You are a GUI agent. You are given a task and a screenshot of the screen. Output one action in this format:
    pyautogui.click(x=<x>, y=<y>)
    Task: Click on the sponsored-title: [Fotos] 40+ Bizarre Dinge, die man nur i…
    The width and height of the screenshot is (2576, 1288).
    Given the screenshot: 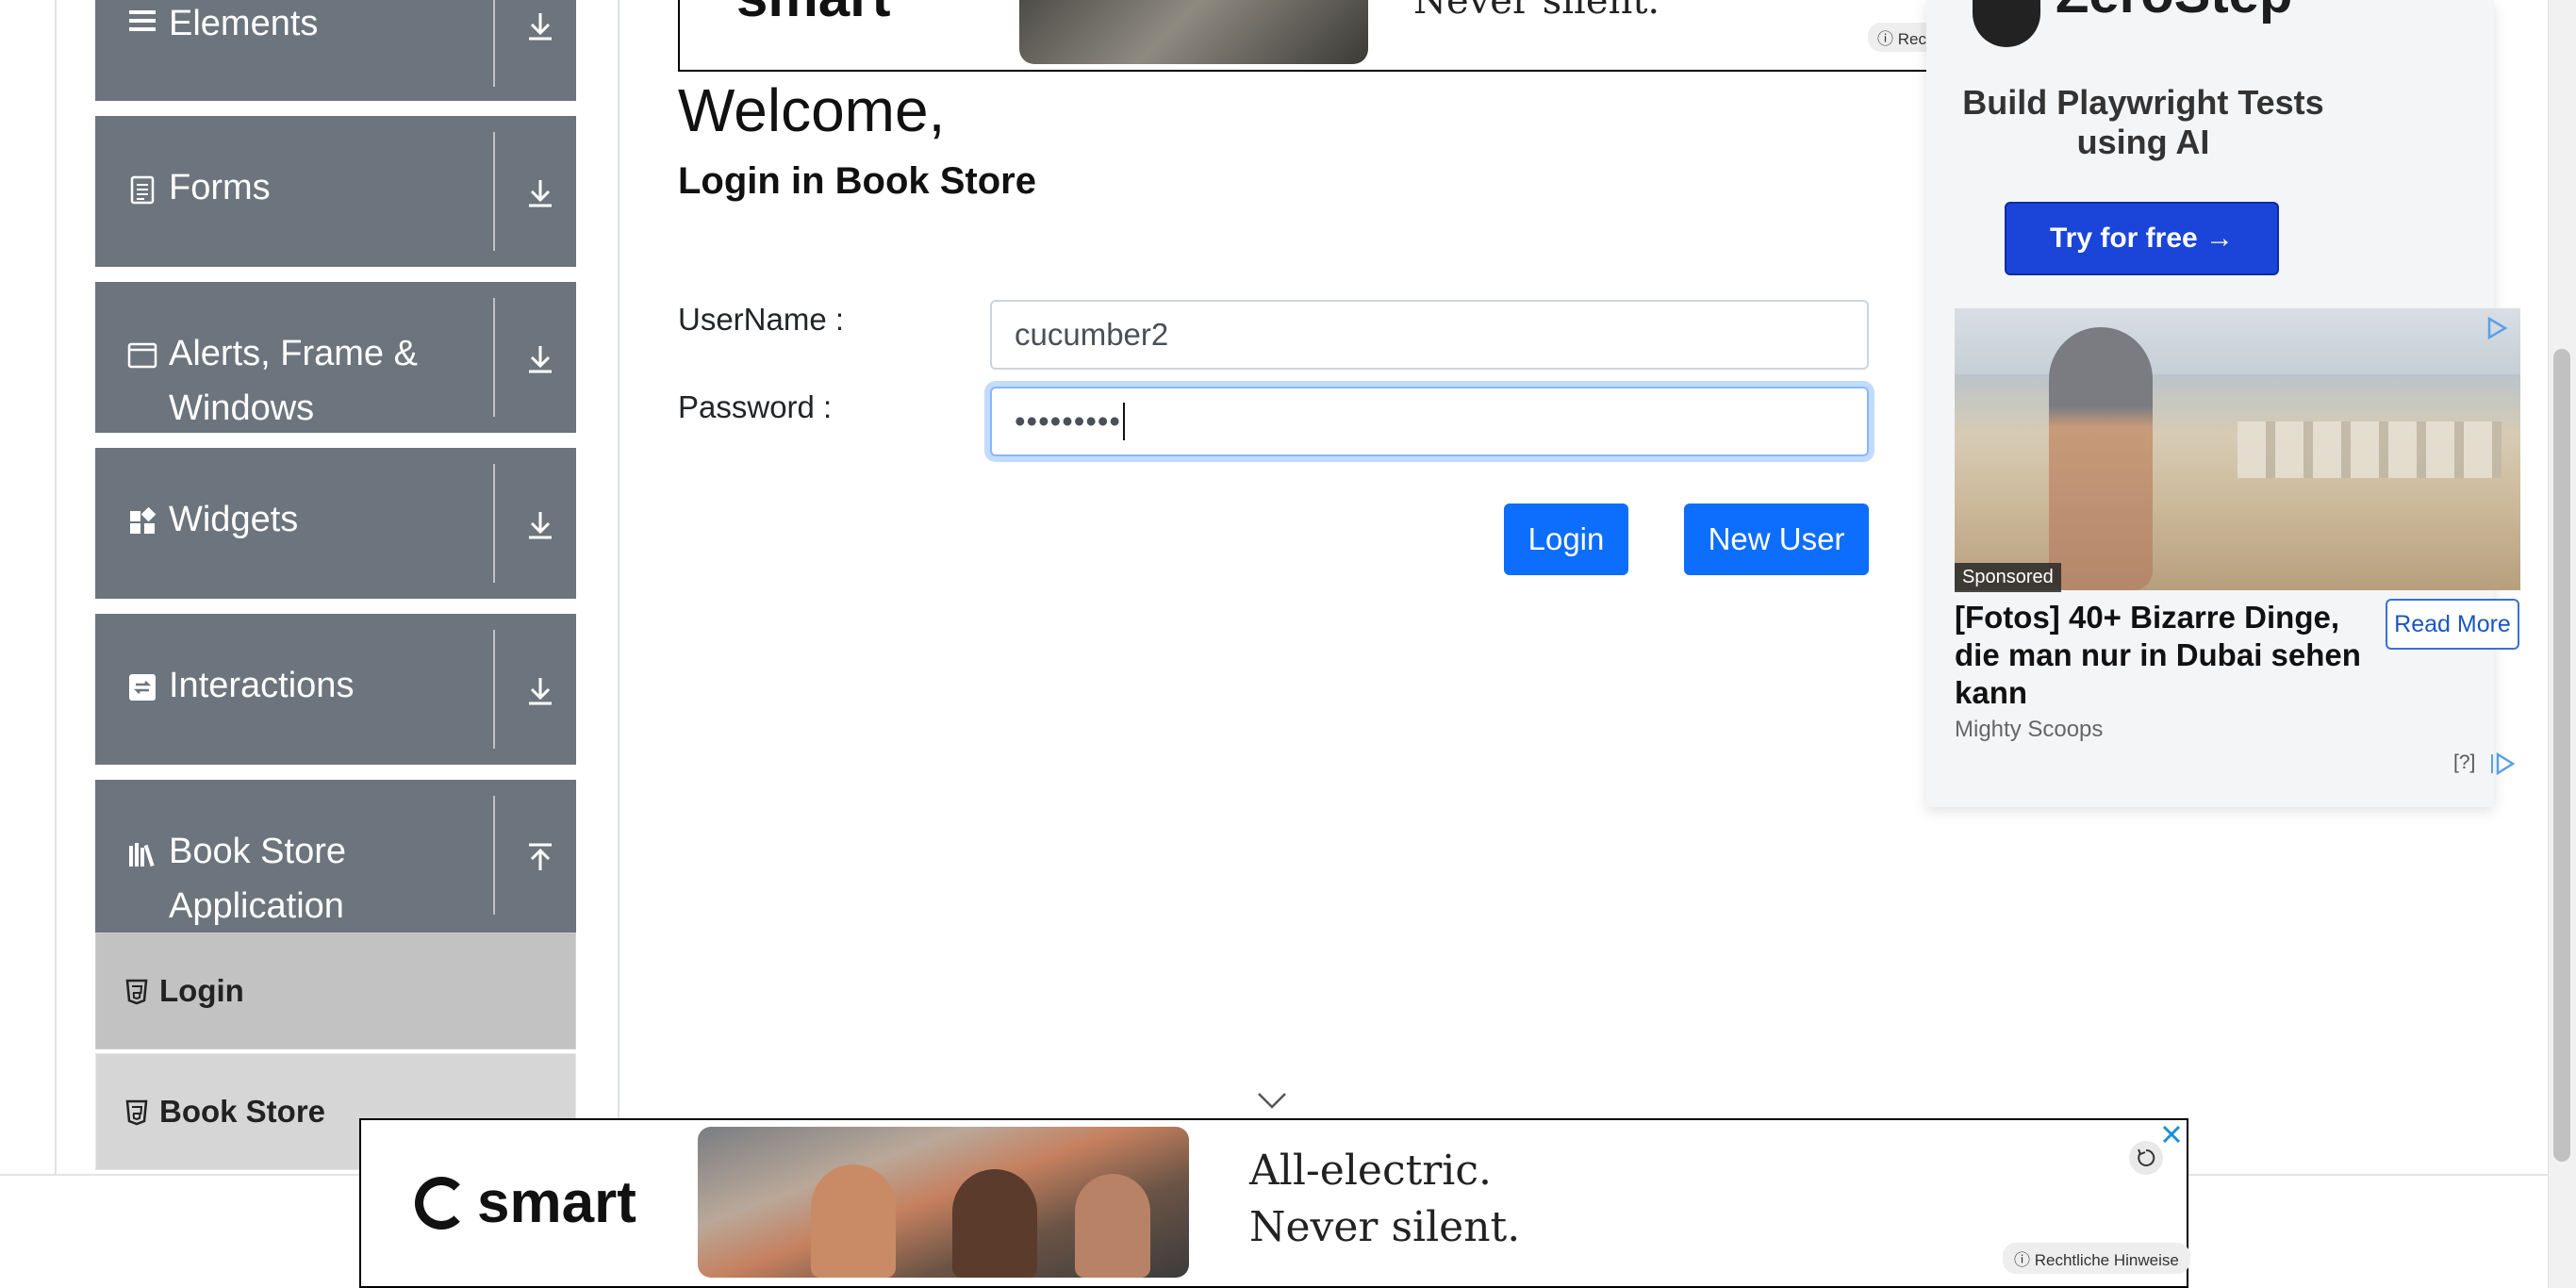 What is the action you would take?
    pyautogui.click(x=2162, y=655)
    